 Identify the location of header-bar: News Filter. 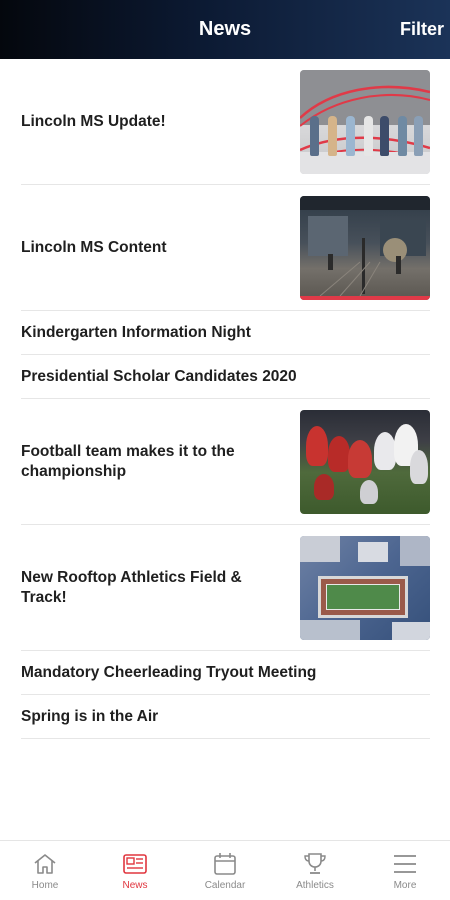
(225, 29).